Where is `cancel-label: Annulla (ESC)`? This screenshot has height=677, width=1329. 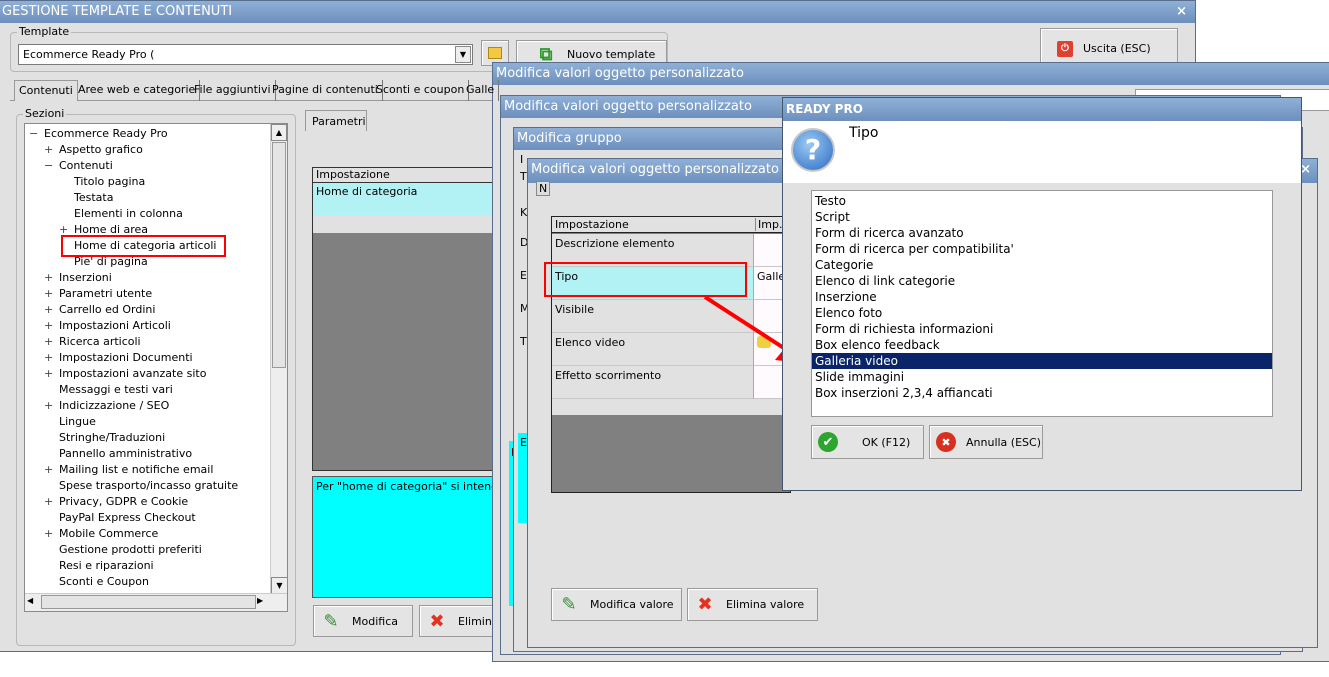
cancel-label: Annulla (ESC) is located at coordinates (1003, 442).